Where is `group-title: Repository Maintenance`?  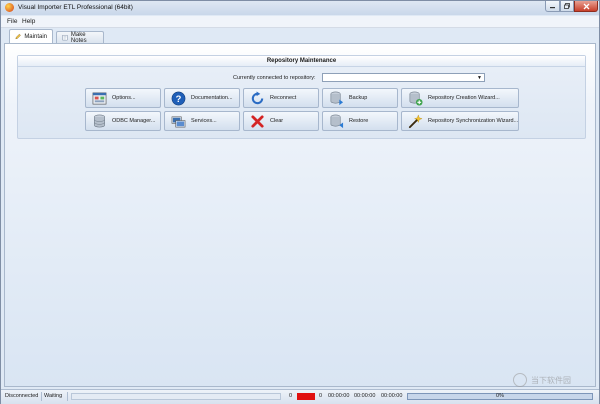 group-title: Repository Maintenance is located at coordinates (301, 61).